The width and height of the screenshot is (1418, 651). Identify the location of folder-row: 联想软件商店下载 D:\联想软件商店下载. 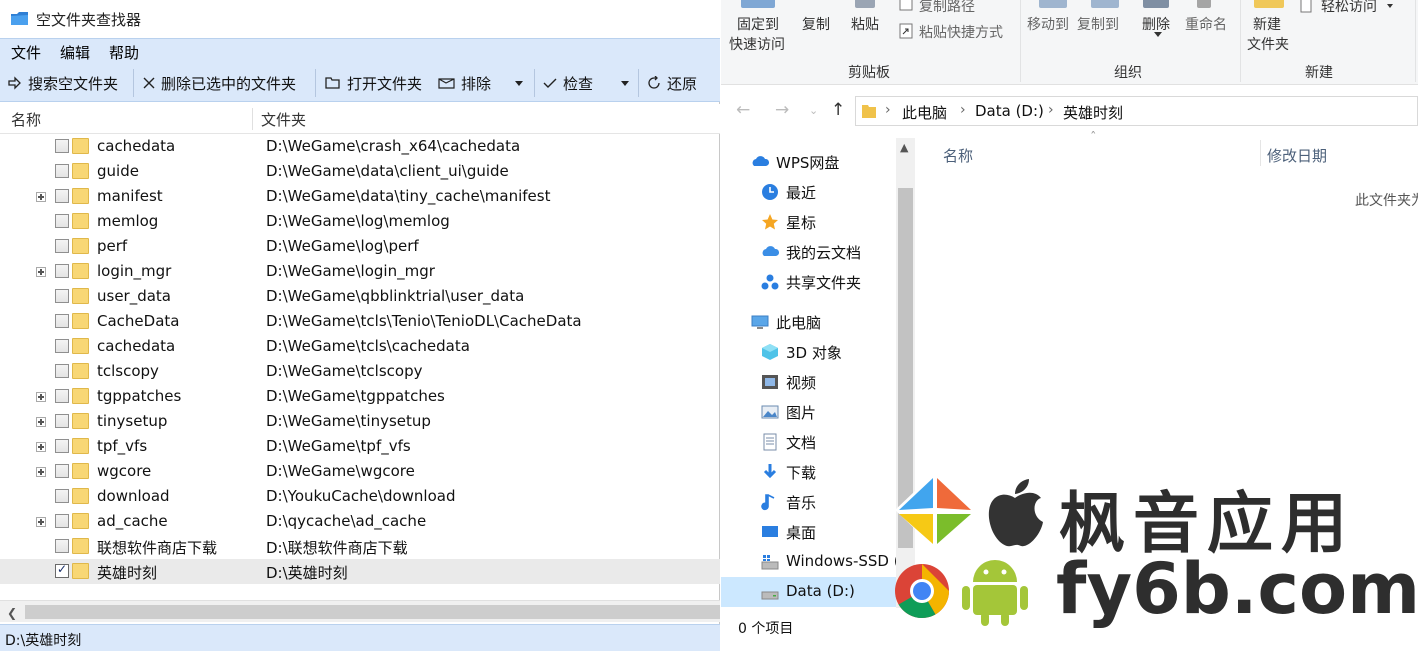
(360, 546).